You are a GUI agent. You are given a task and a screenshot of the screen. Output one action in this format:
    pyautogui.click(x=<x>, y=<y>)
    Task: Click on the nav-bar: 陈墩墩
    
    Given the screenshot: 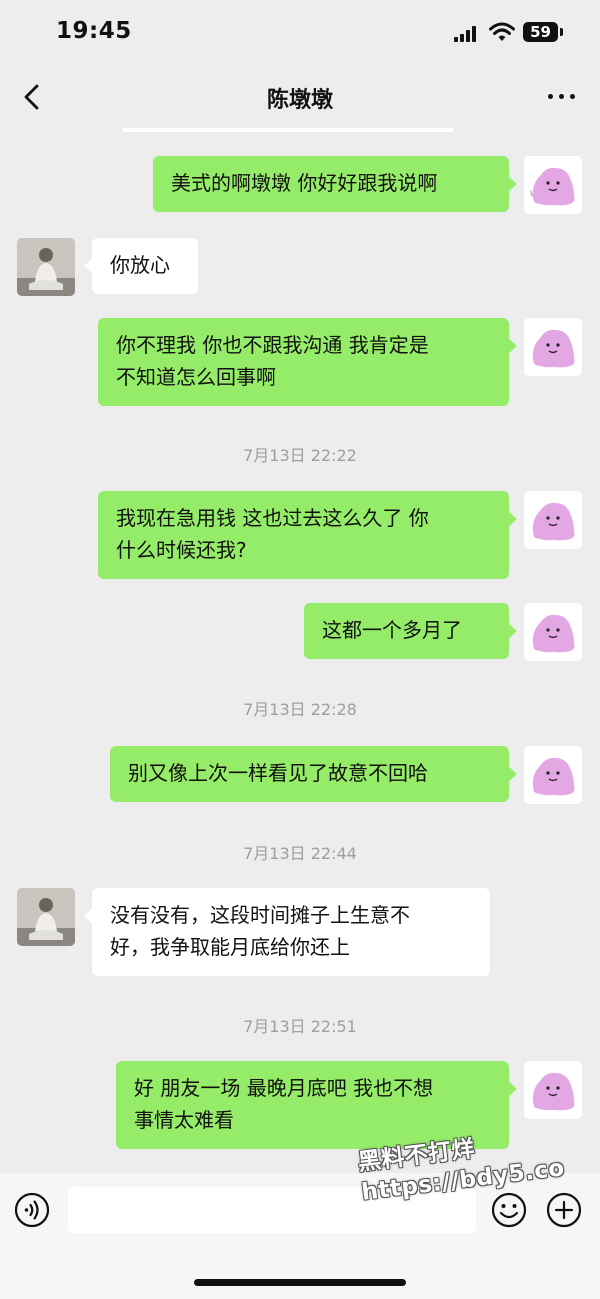 What is the action you would take?
    pyautogui.click(x=300, y=97)
    